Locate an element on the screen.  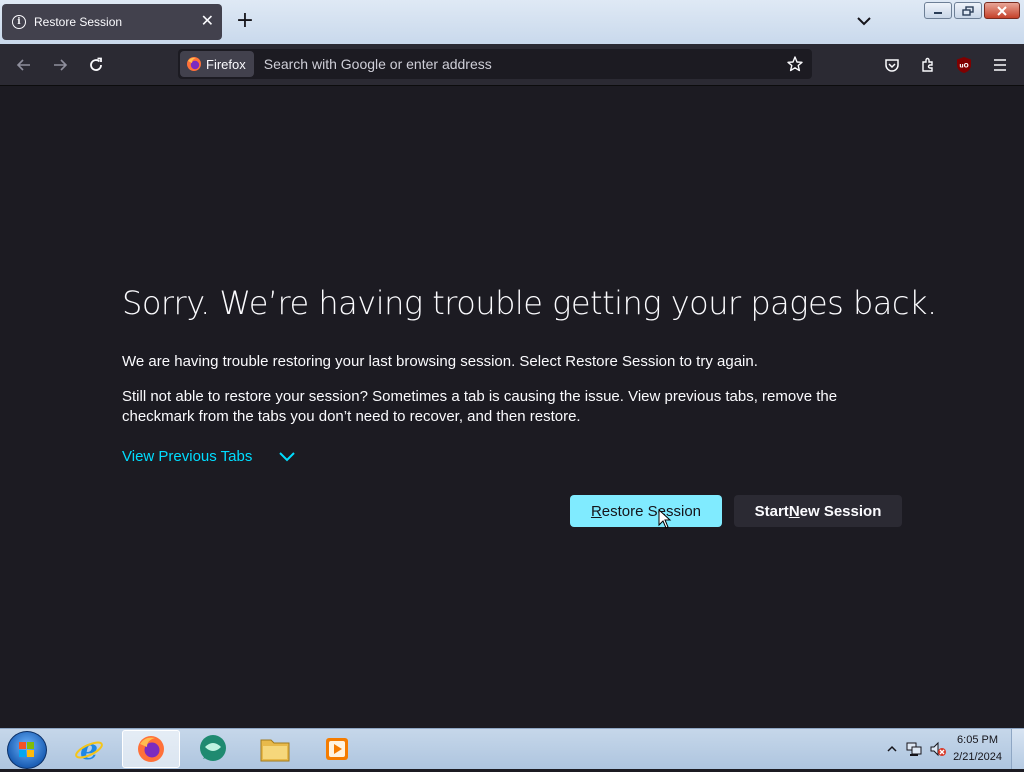
tab-restore-session: i Restore Session ✕ is located at coordinates (112, 22).